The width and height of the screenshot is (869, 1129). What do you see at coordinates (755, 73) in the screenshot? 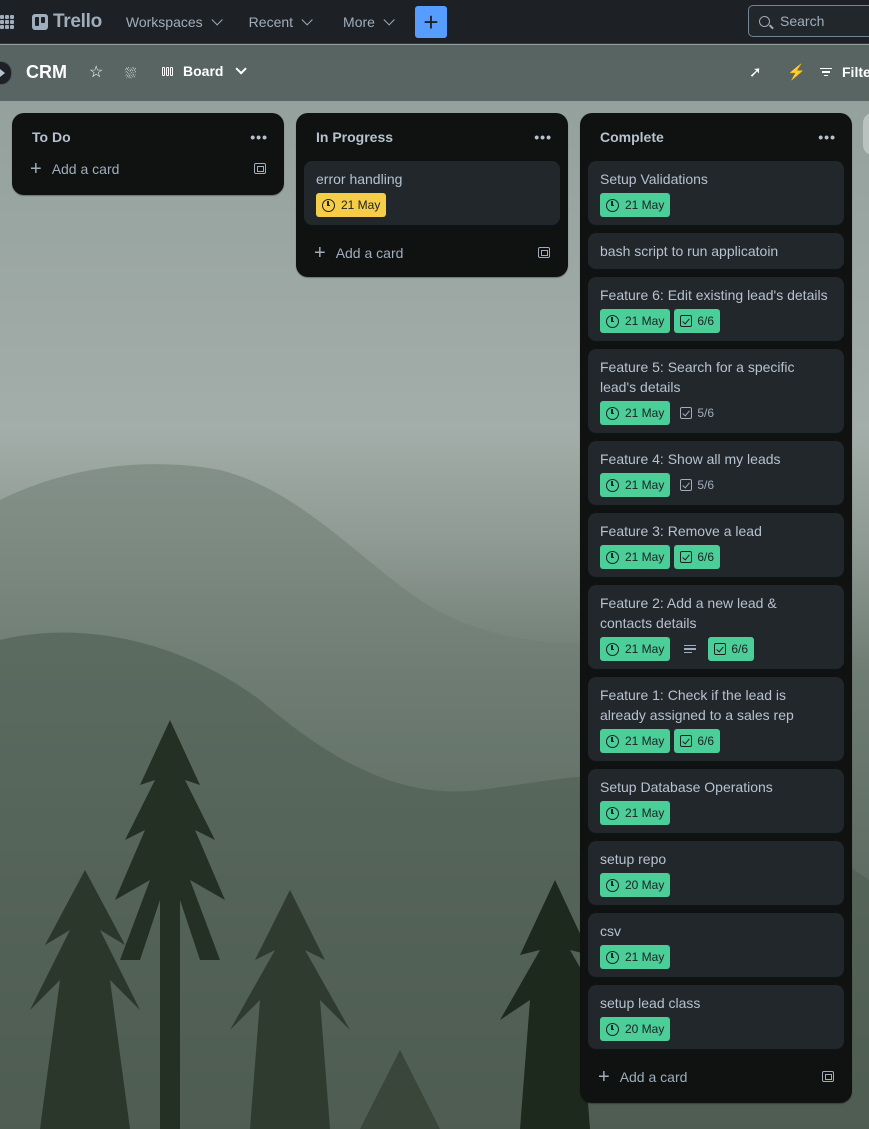
I see `power-ups-icon: ➚` at bounding box center [755, 73].